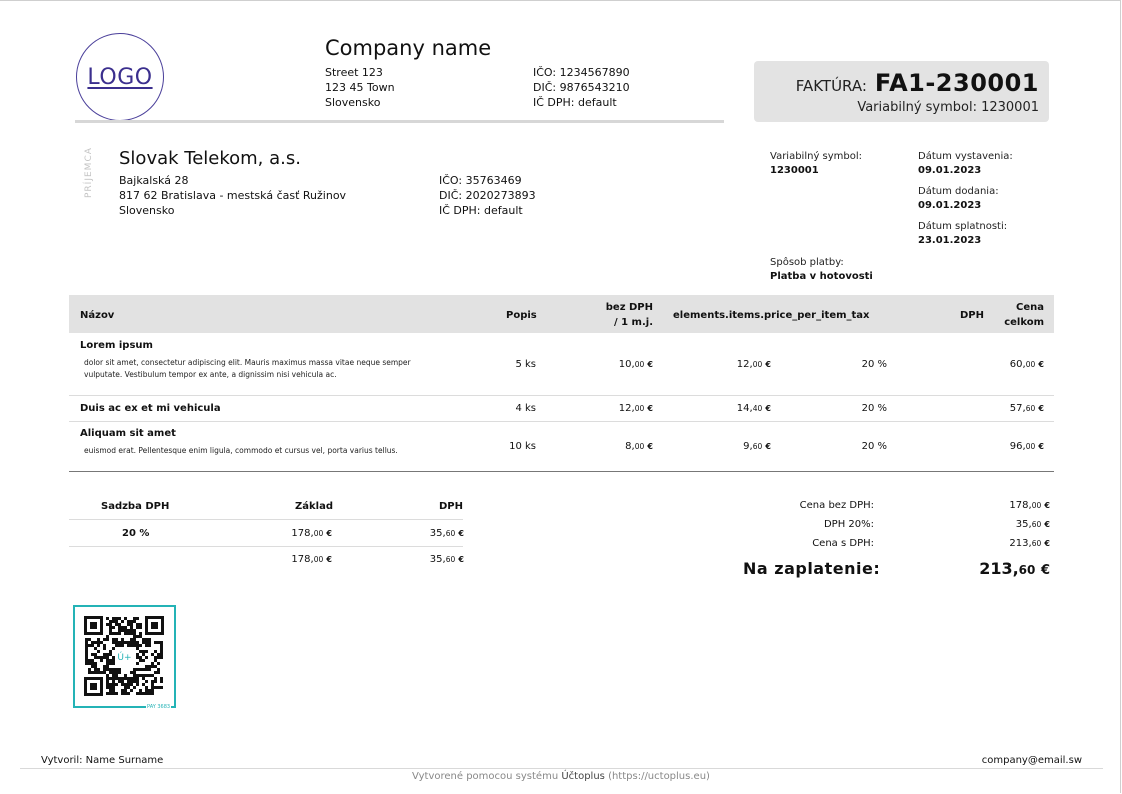  What do you see at coordinates (266, 546) in the screenshot?
I see `vat-separator` at bounding box center [266, 546].